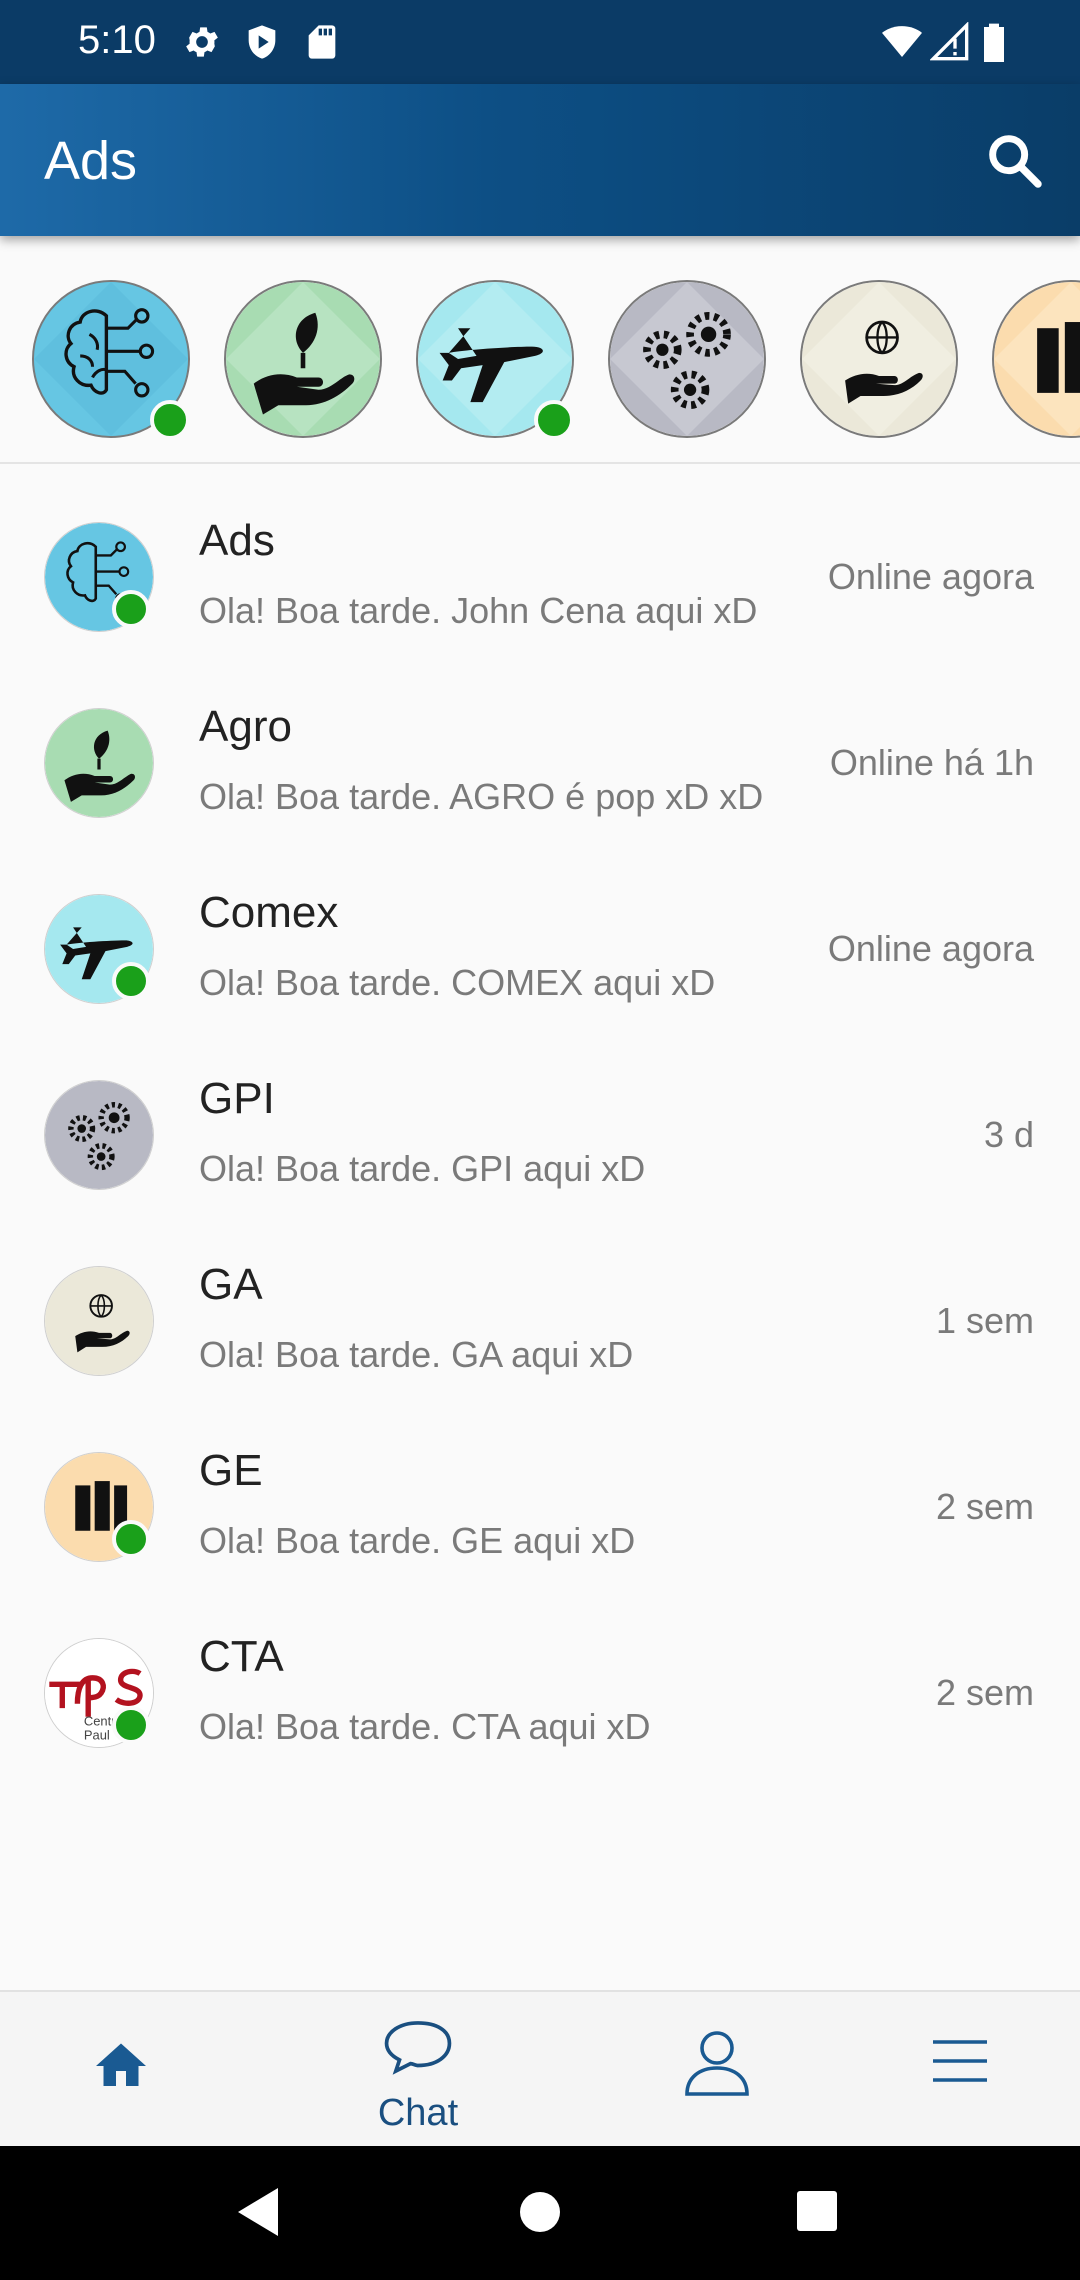 This screenshot has height=2280, width=1080. I want to click on page-title: Ads, so click(91, 161).